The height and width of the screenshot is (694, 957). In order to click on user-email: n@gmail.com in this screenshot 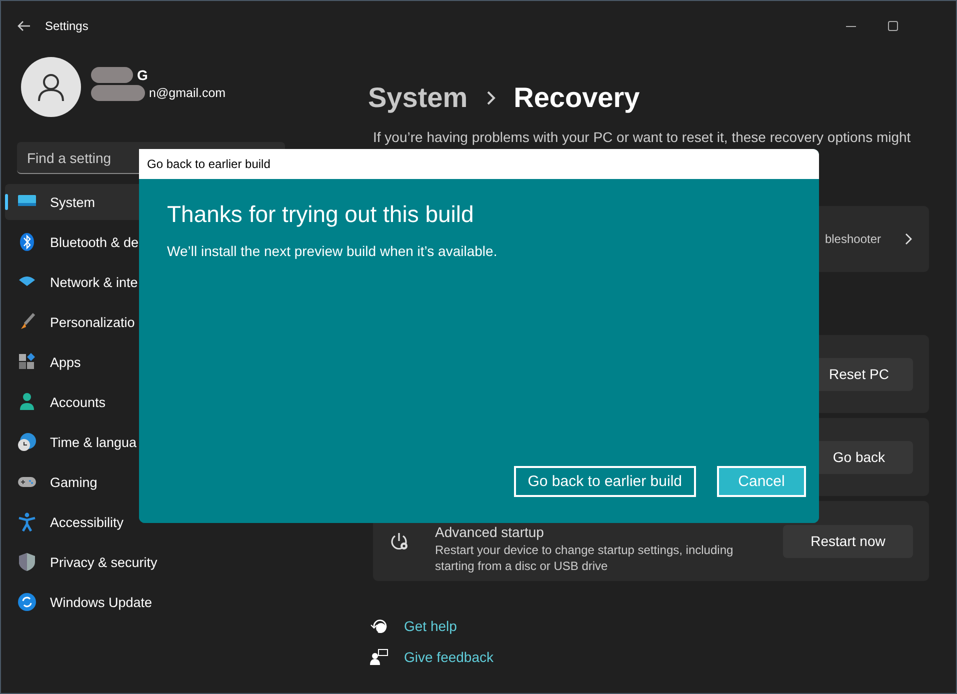, I will do `click(187, 93)`.